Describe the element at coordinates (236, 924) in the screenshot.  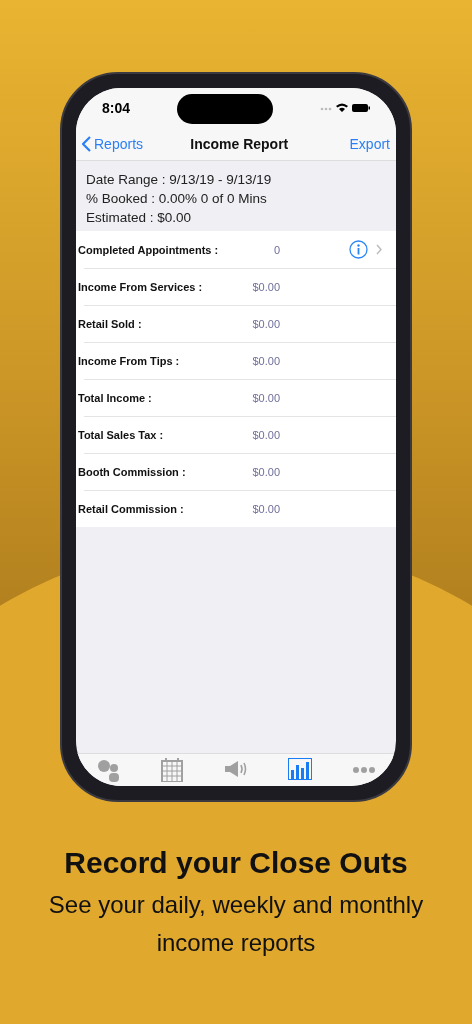
I see `caption-subtitle: See your daily, weekly and monthly income reports` at that location.